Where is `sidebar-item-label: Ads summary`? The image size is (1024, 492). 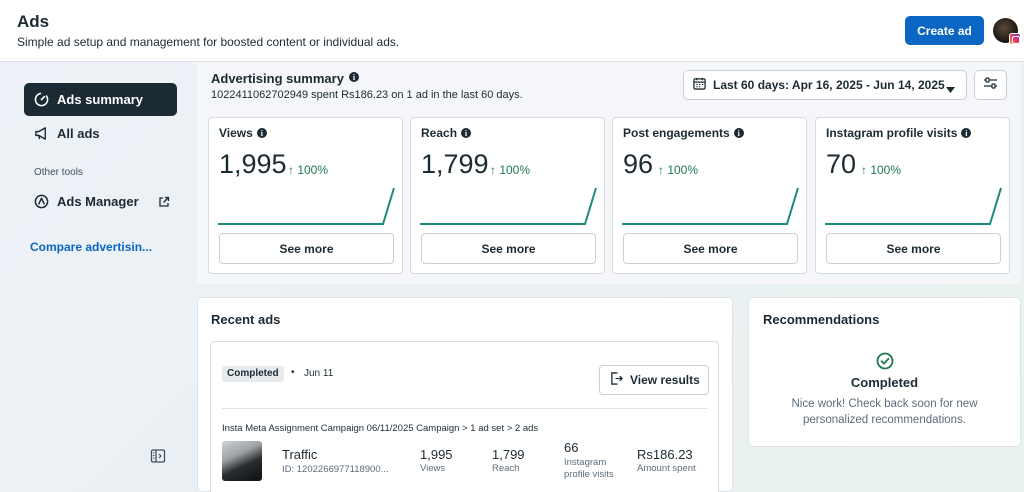
sidebar-item-label: Ads summary is located at coordinates (100, 99).